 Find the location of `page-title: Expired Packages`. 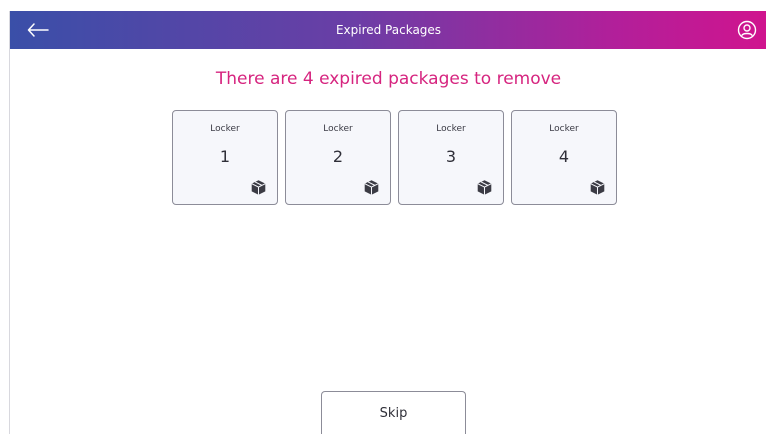

page-title: Expired Packages is located at coordinates (388, 30).